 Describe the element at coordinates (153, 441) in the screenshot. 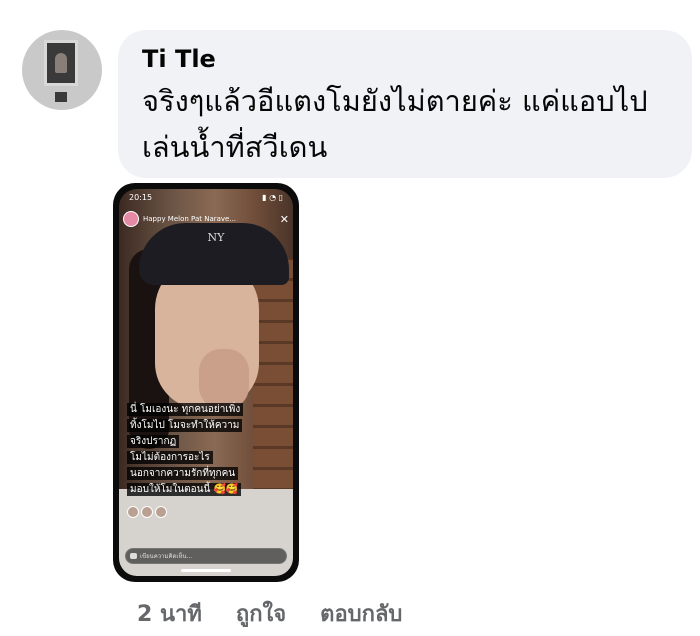

I see `caption-line: จริงปรากฏ` at that location.